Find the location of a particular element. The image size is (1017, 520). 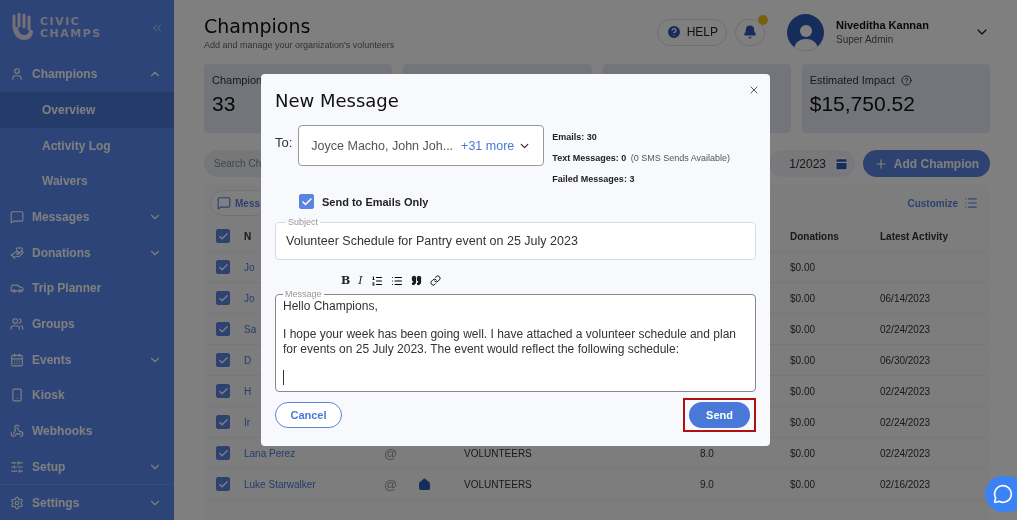

table-cell: 06/30/2023 is located at coordinates (905, 360).